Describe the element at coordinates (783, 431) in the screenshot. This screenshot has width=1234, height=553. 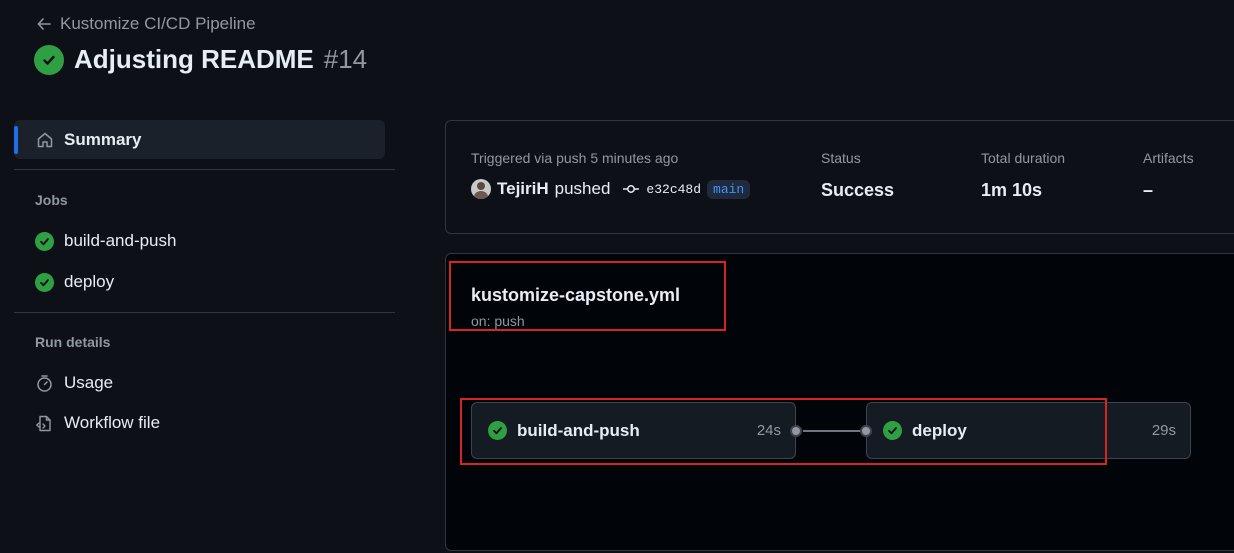
I see `highlight-box-jobs` at that location.